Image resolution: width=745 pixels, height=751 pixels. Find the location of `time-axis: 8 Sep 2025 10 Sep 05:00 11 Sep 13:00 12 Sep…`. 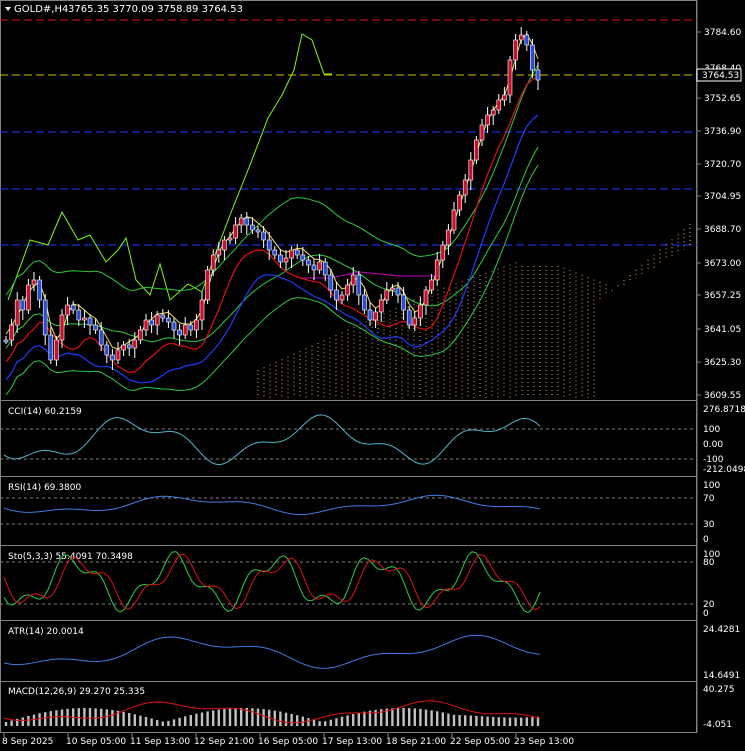

time-axis: 8 Sep 2025 10 Sep 05:00 11 Sep 13:00 12 Sep… is located at coordinates (288, 740).